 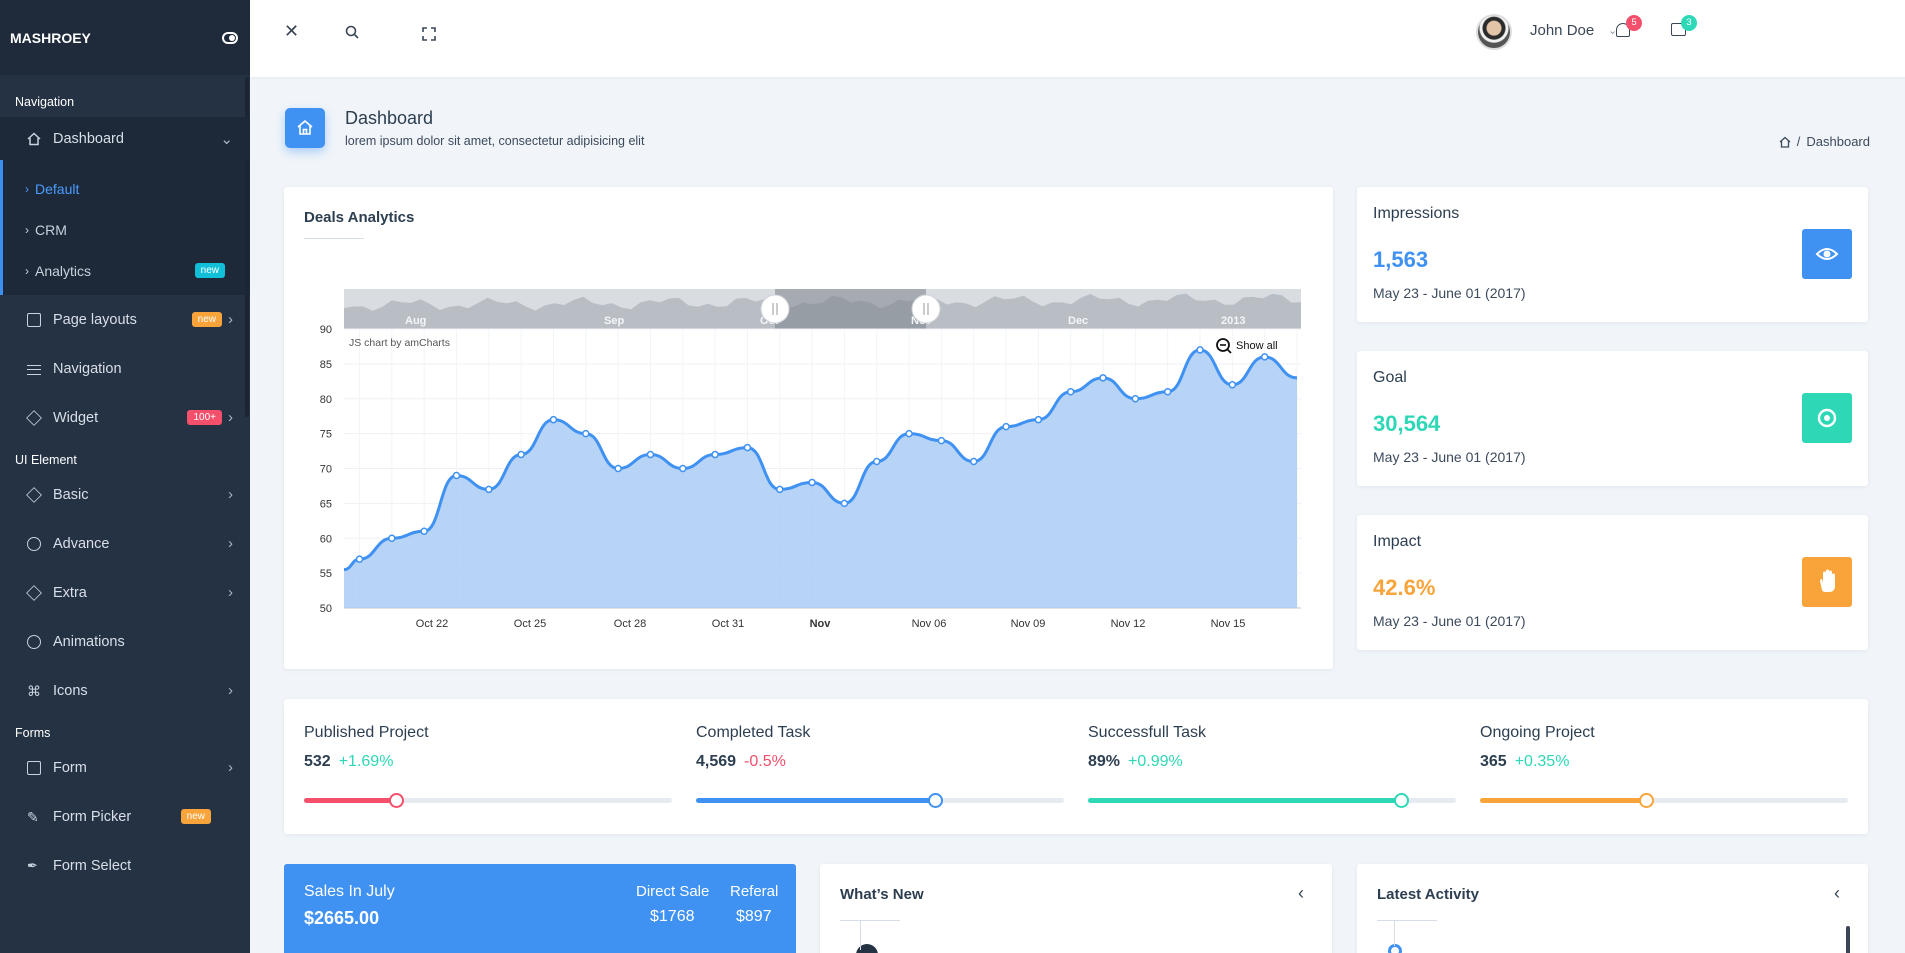 I want to click on award-icon, so click(x=34, y=543).